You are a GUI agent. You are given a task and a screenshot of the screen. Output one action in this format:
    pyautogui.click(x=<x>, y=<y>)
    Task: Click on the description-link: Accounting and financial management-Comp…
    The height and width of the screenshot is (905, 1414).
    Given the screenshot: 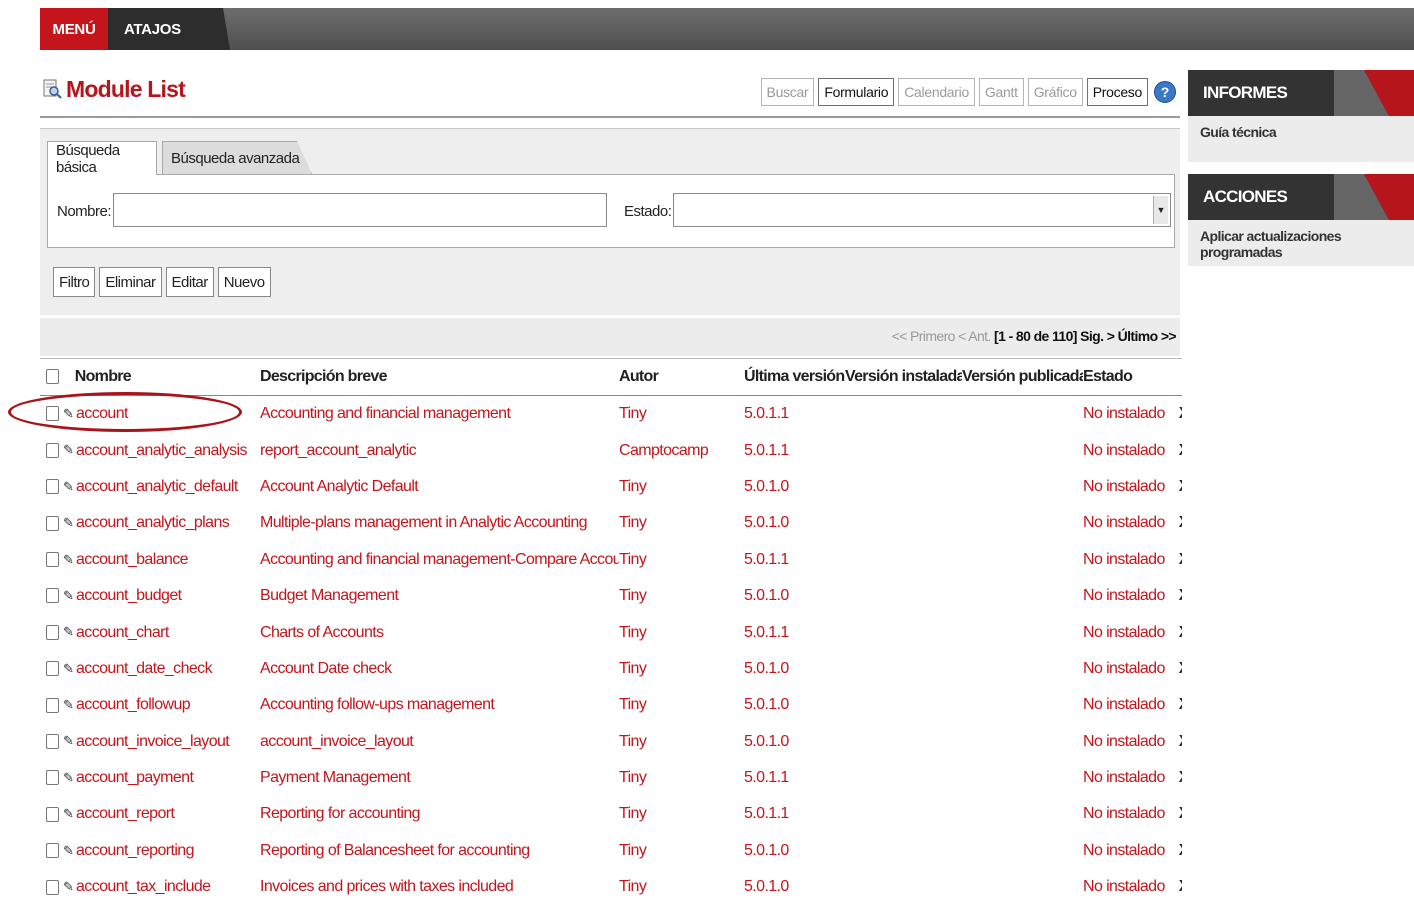 What is the action you would take?
    pyautogui.click(x=439, y=559)
    